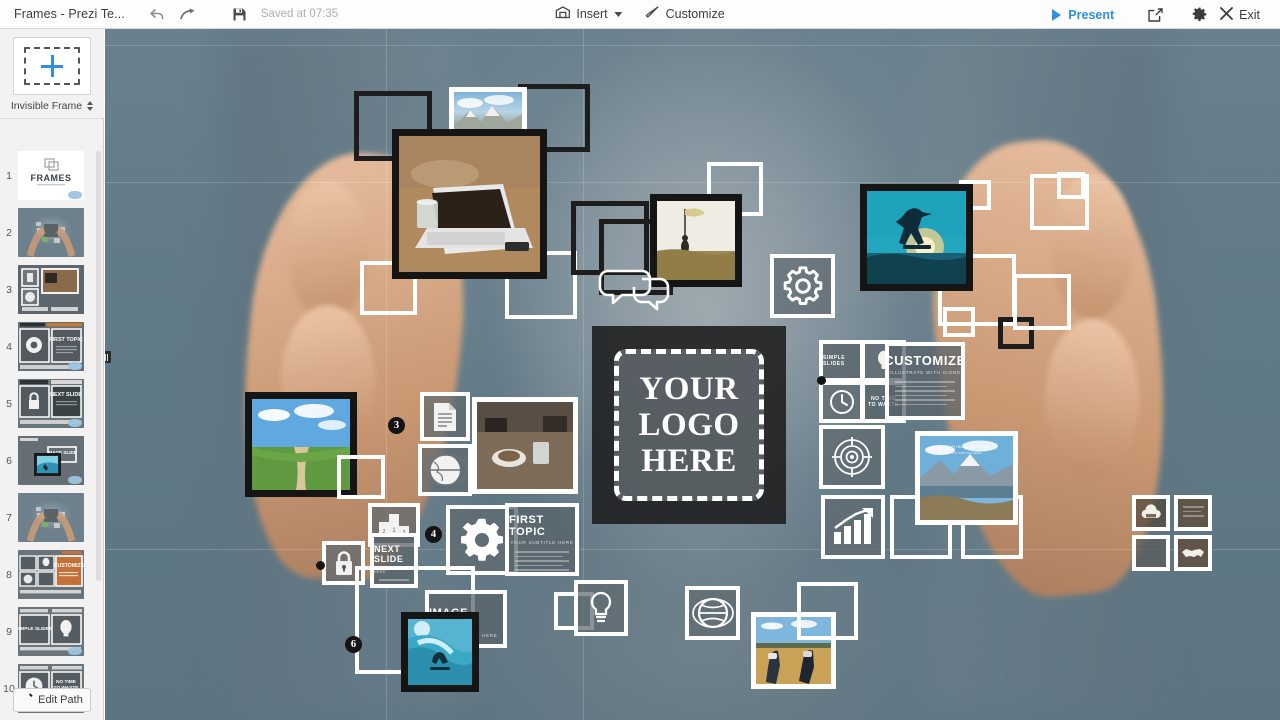 Image resolution: width=1280 pixels, height=720 pixels. I want to click on save-status-text: Saved at 07:35, so click(299, 14).